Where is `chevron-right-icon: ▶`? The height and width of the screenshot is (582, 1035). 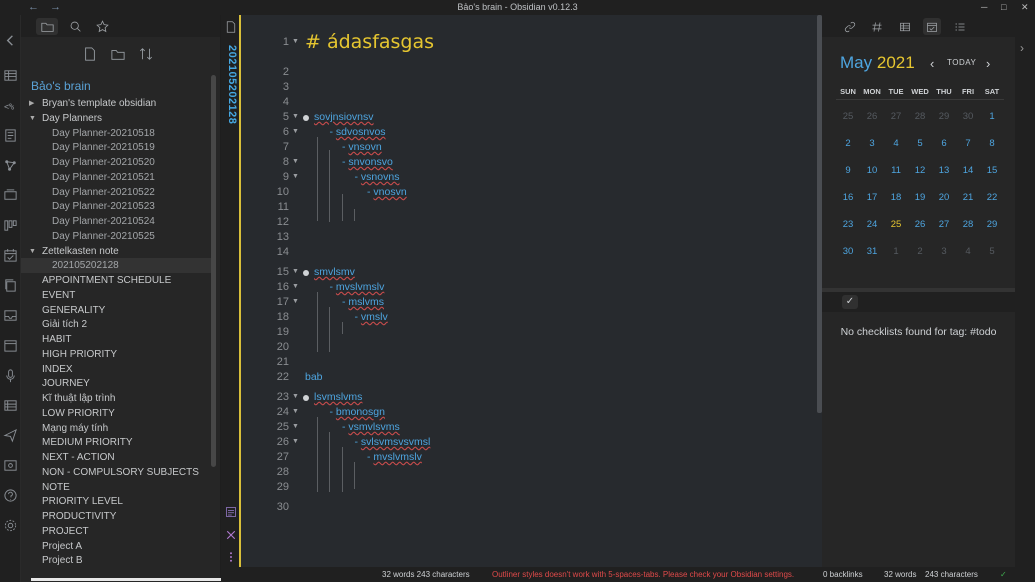 chevron-right-icon: ▶ is located at coordinates (31, 103).